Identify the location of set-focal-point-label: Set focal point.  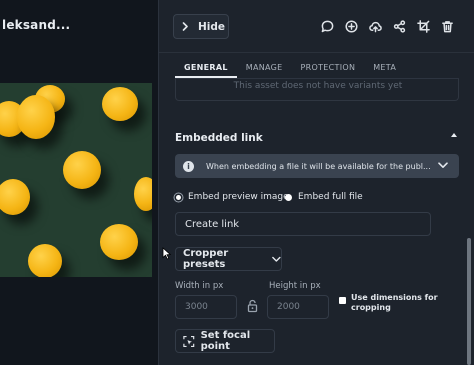
(225, 341).